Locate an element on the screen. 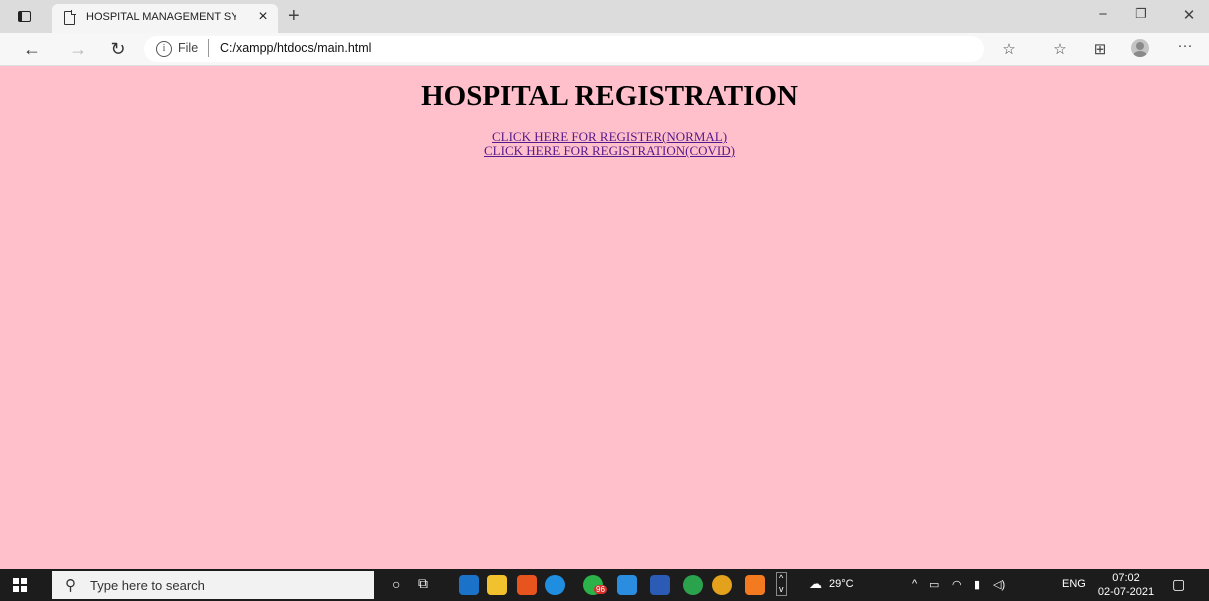 This screenshot has height=601, width=1209. close-window-button: ✕ is located at coordinates (1189, 15).